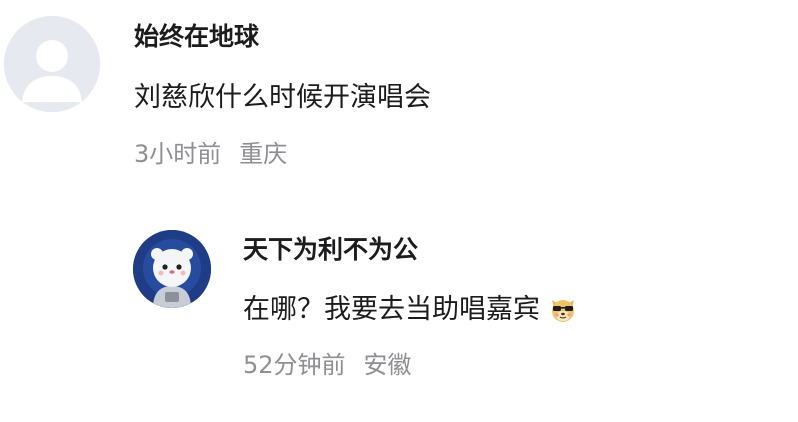 The image size is (798, 422). I want to click on default-user-avatar, so click(52, 64).